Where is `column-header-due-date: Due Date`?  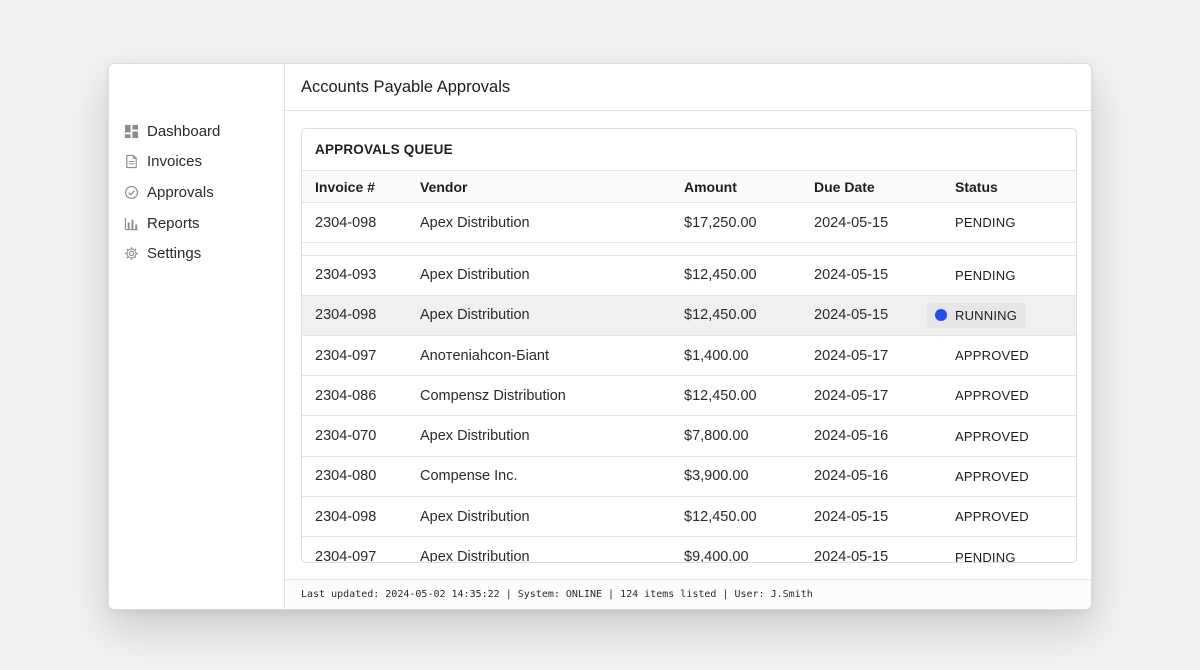 column-header-due-date: Due Date is located at coordinates (874, 187).